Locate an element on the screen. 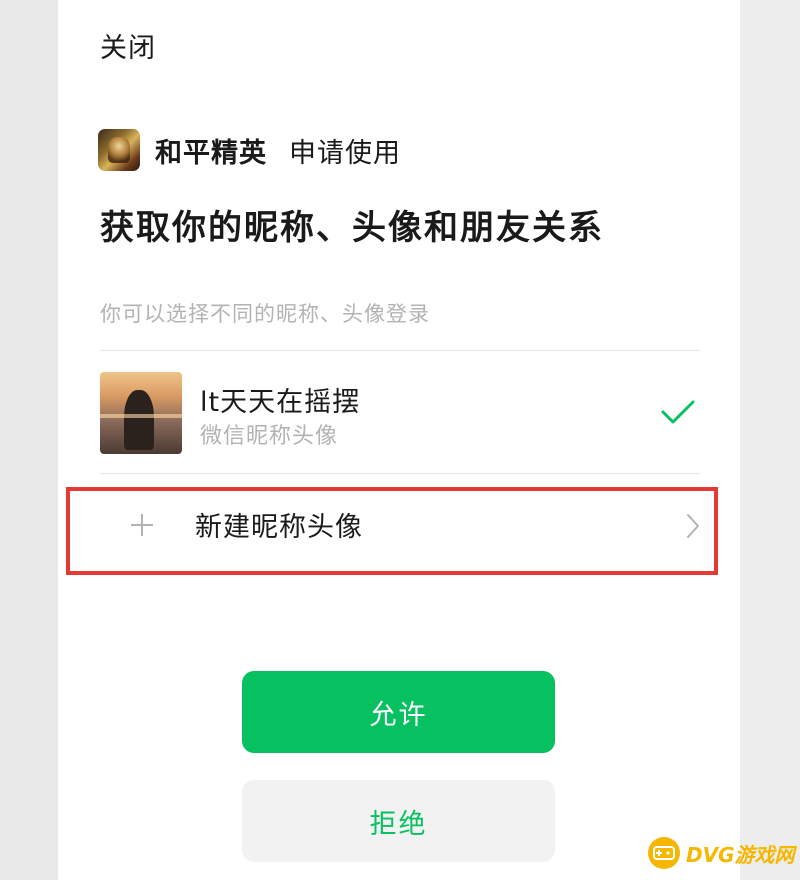 The height and width of the screenshot is (880, 800). game-app-icon is located at coordinates (119, 150).